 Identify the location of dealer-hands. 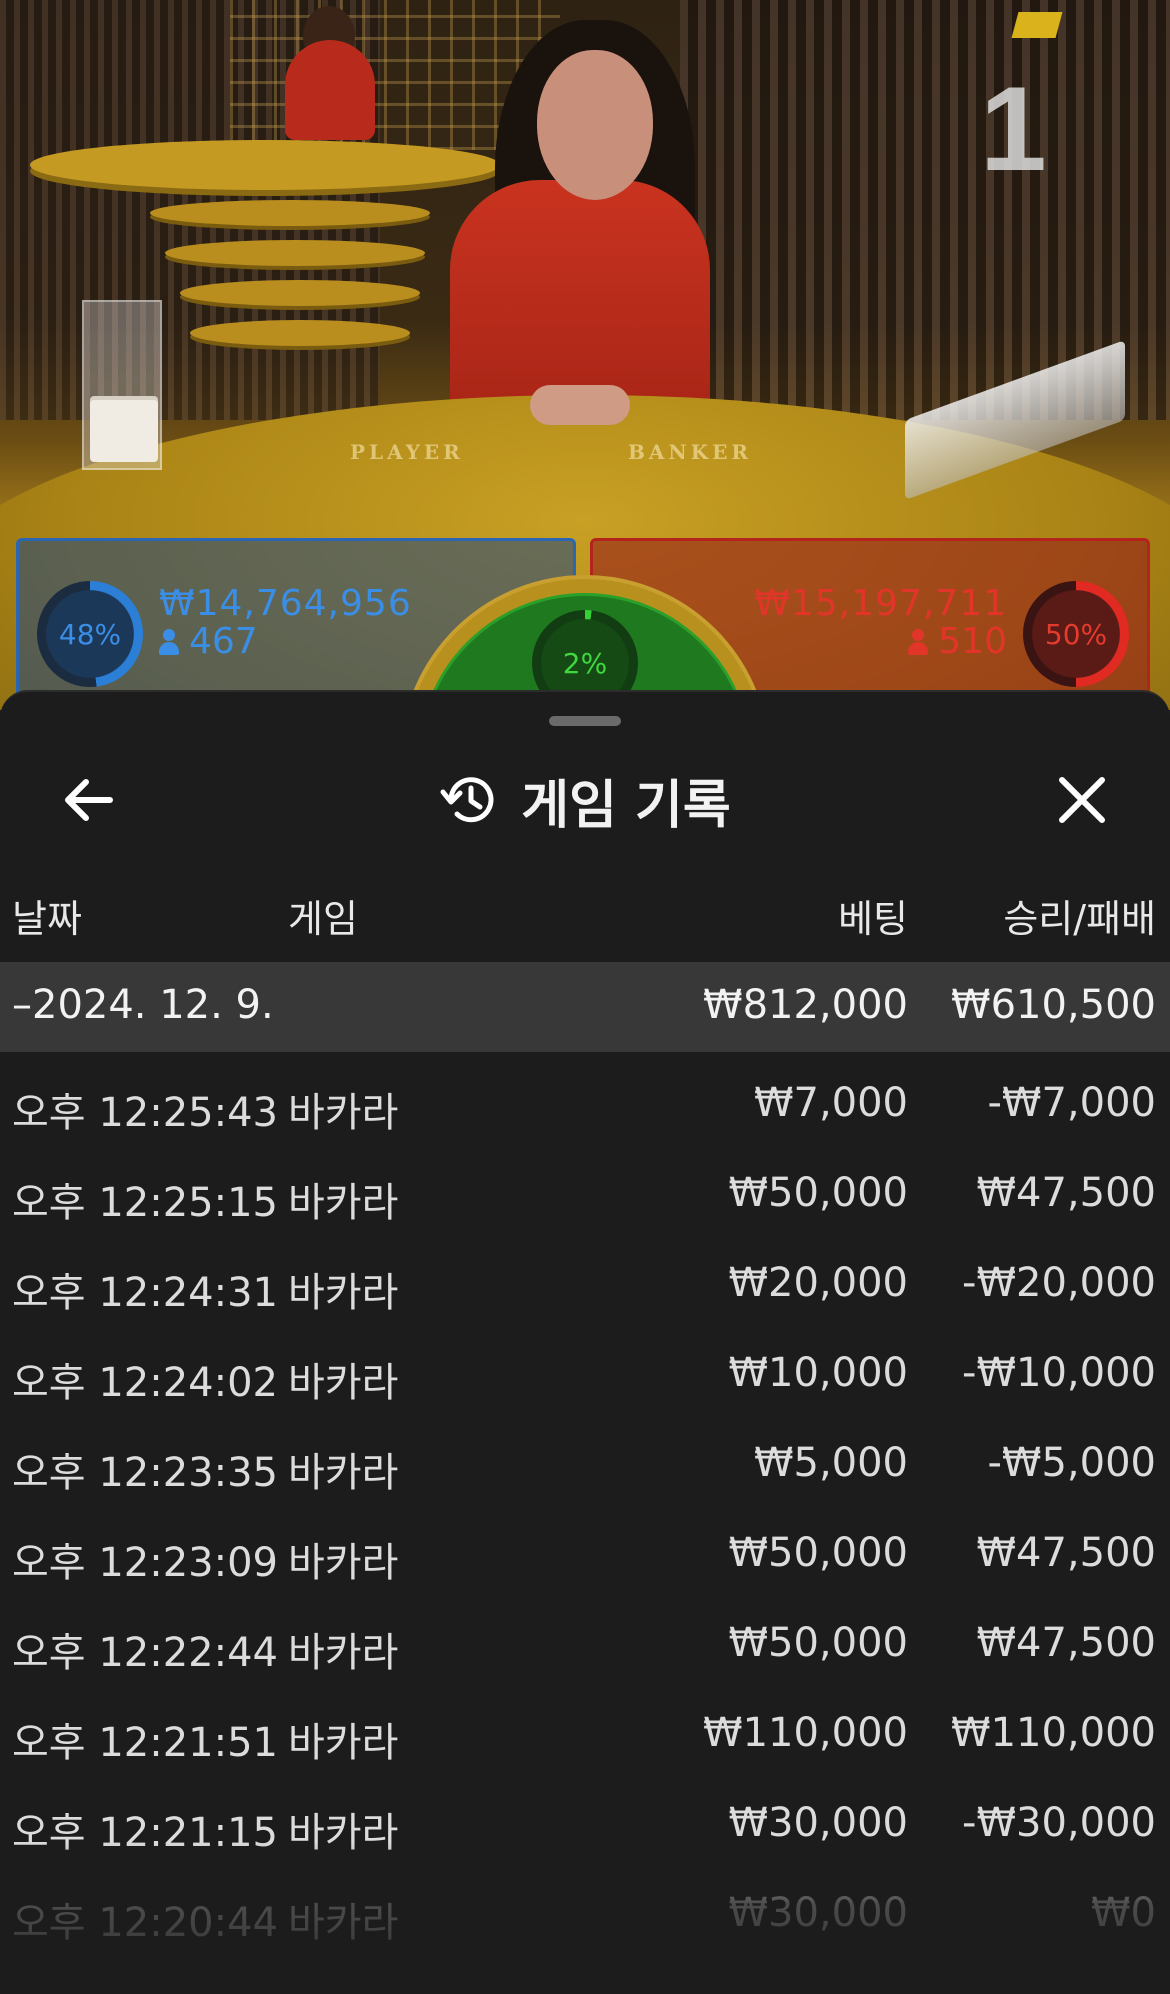
(580, 405).